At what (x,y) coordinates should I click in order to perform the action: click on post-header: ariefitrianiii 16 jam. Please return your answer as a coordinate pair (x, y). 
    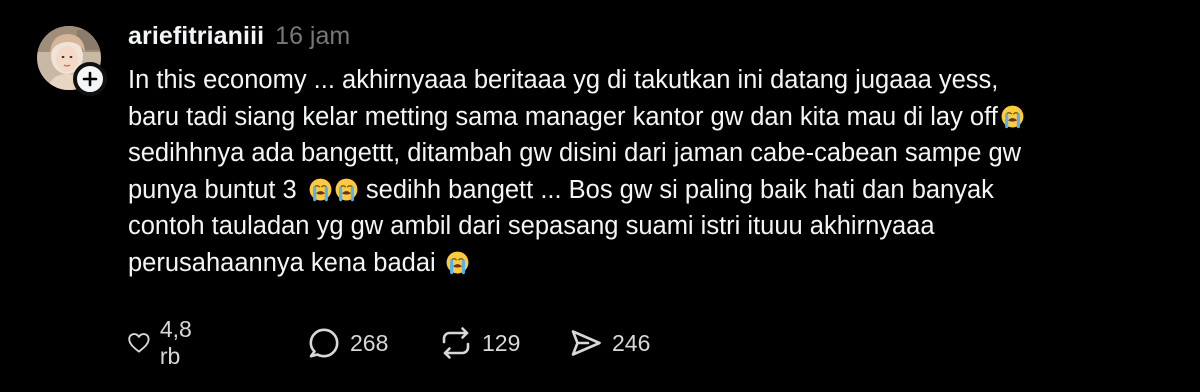
    Looking at the image, I should click on (239, 36).